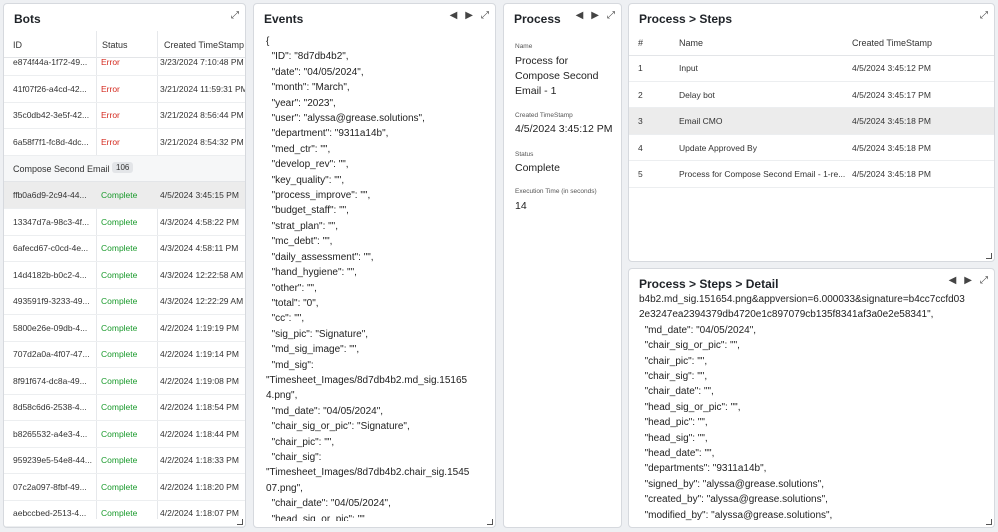  Describe the element at coordinates (891, 147) in the screenshot. I see `step-timestamp: 4/5/2024 3:45:18 PM` at that location.